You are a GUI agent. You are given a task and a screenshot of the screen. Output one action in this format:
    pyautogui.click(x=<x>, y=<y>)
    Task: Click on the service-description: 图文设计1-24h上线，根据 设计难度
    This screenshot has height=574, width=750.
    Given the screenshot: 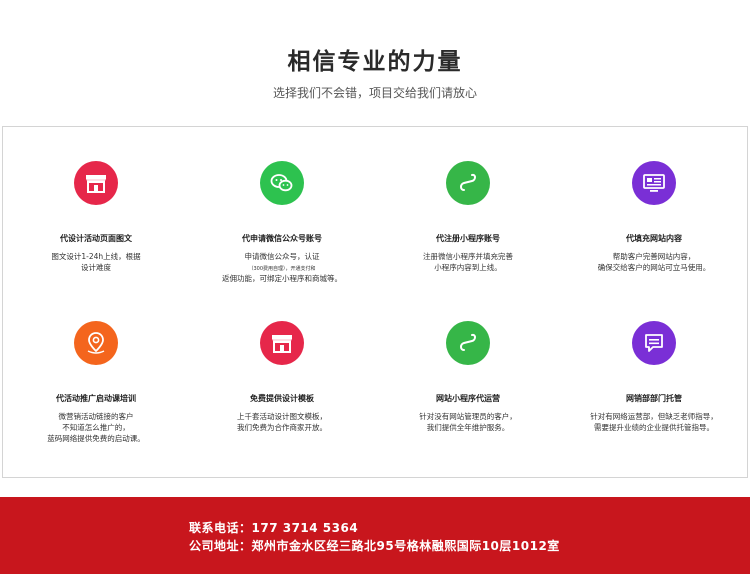 What is the action you would take?
    pyautogui.click(x=96, y=262)
    